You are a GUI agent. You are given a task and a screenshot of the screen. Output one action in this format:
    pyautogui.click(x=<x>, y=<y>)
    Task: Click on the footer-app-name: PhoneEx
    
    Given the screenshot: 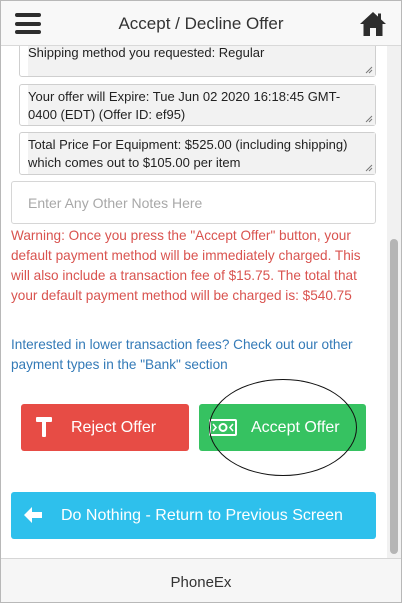 What is the action you would take?
    pyautogui.click(x=201, y=582)
    